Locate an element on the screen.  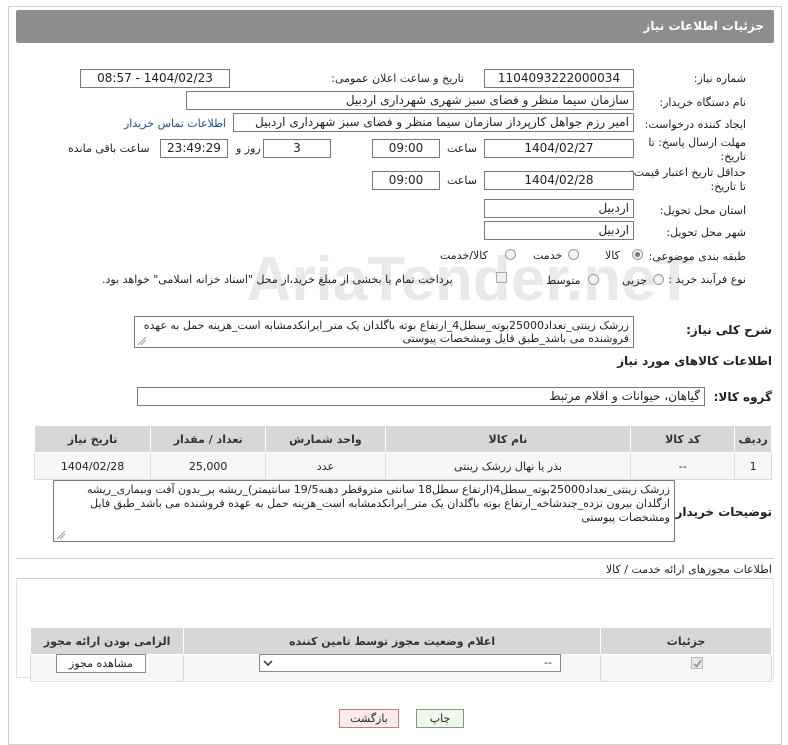
check-icon is located at coordinates (697, 664).